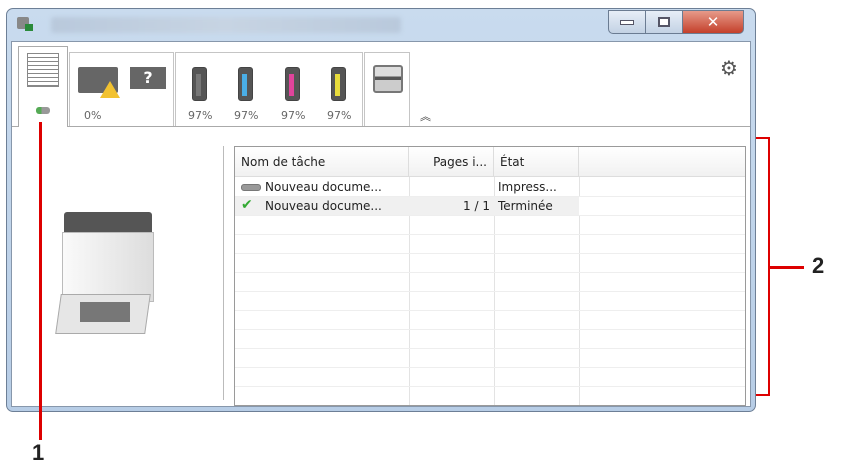  I want to click on paper-level: 0%, so click(93, 115).